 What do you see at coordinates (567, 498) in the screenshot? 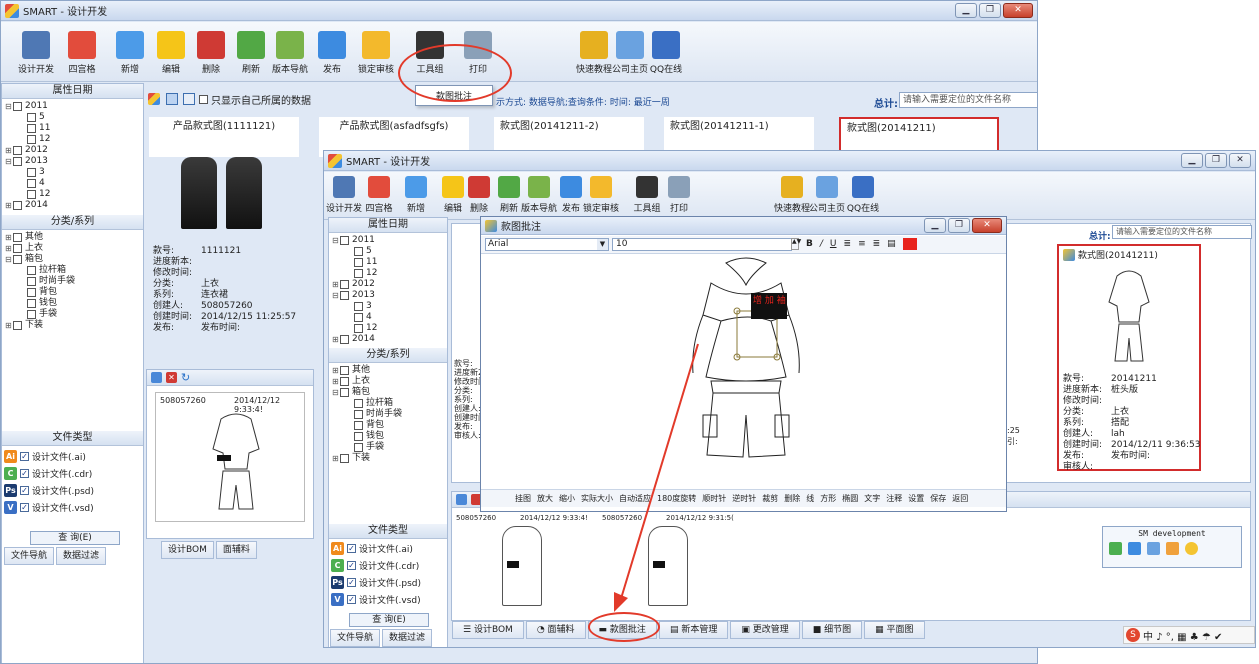
I see `dialog-tool-button: 缩小` at bounding box center [567, 498].